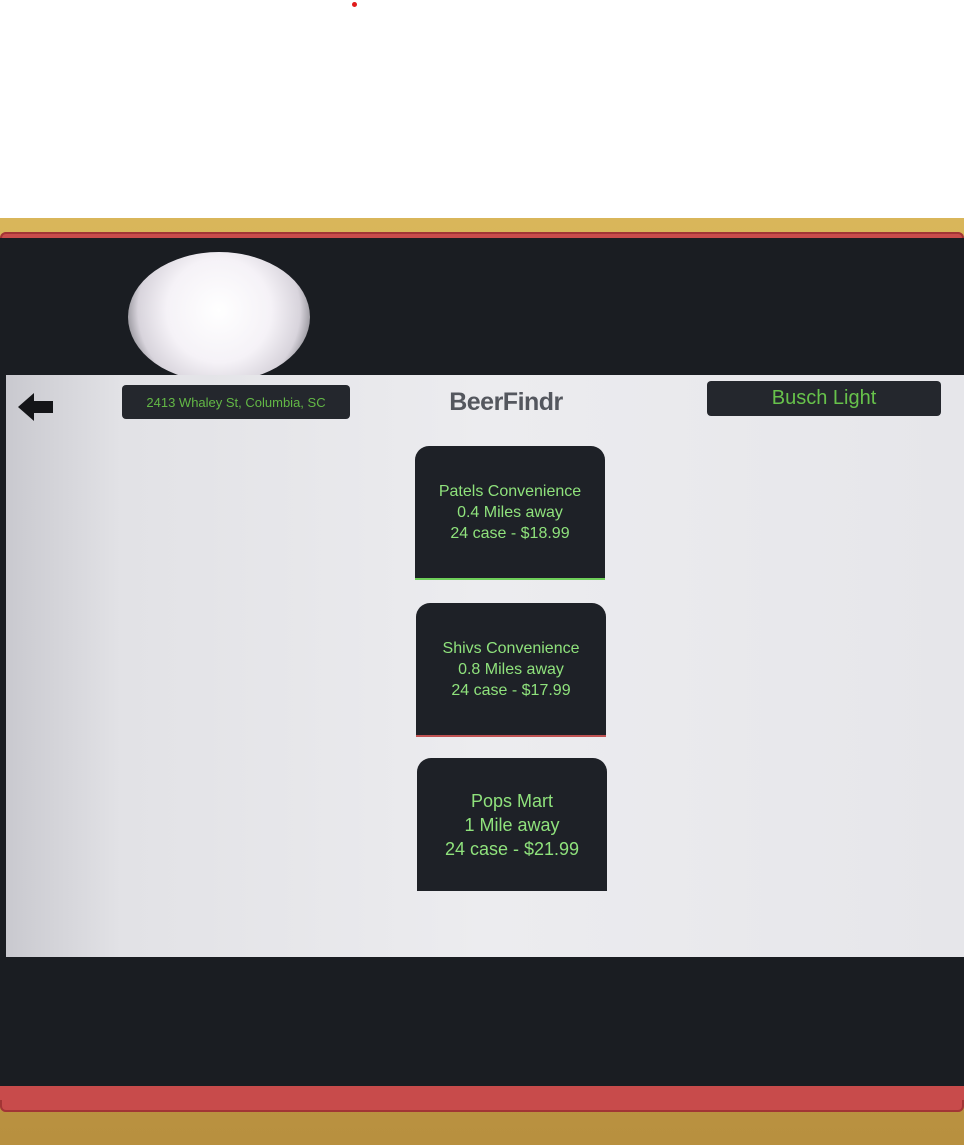  I want to click on store-distance: 1 Mile away, so click(512, 824).